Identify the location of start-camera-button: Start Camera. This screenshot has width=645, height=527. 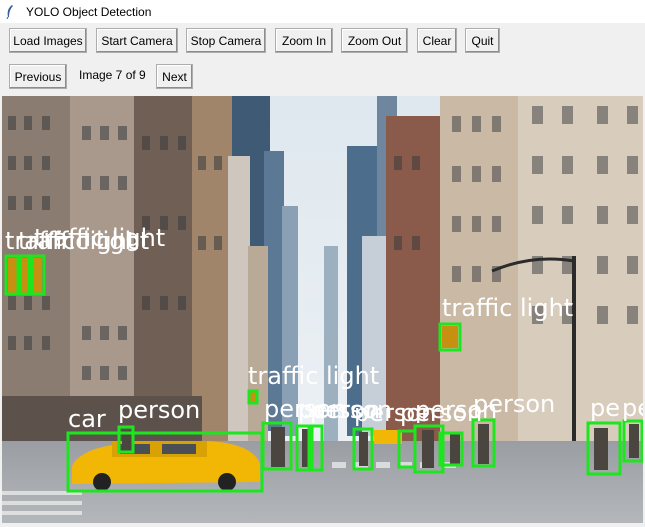
(137, 40).